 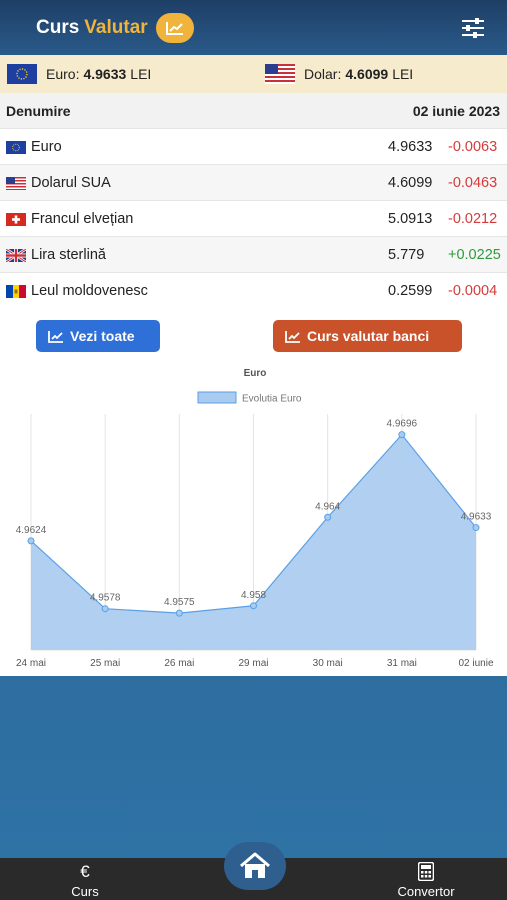 What do you see at coordinates (16, 255) in the screenshot?
I see `gb-flag-icon` at bounding box center [16, 255].